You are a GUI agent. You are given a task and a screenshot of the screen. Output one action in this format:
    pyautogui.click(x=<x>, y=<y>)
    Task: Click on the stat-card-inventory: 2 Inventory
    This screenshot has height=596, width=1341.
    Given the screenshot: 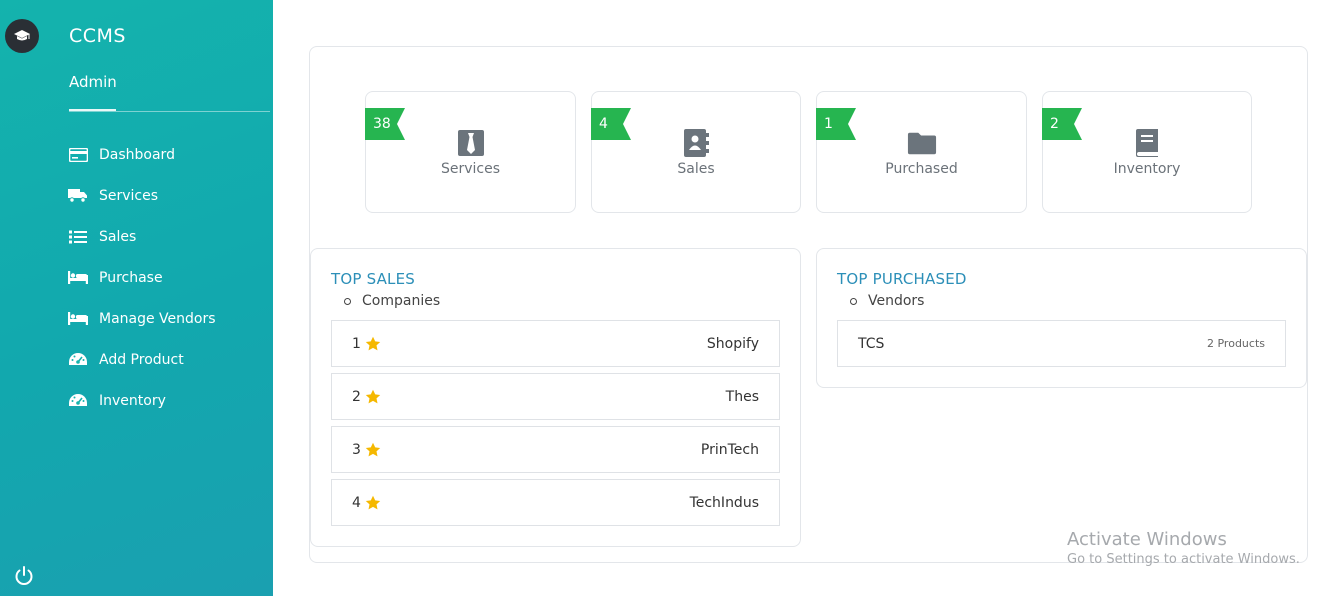 What is the action you would take?
    pyautogui.click(x=1147, y=152)
    